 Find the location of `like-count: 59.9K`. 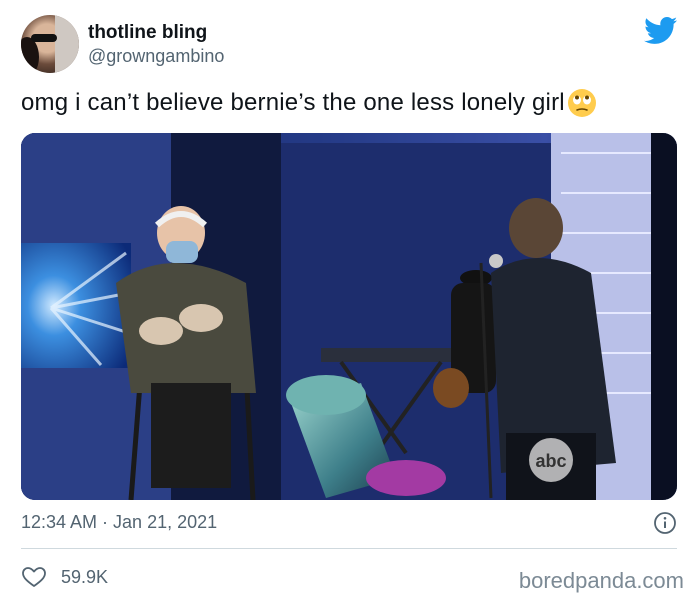

like-count: 59.9K is located at coordinates (85, 576).